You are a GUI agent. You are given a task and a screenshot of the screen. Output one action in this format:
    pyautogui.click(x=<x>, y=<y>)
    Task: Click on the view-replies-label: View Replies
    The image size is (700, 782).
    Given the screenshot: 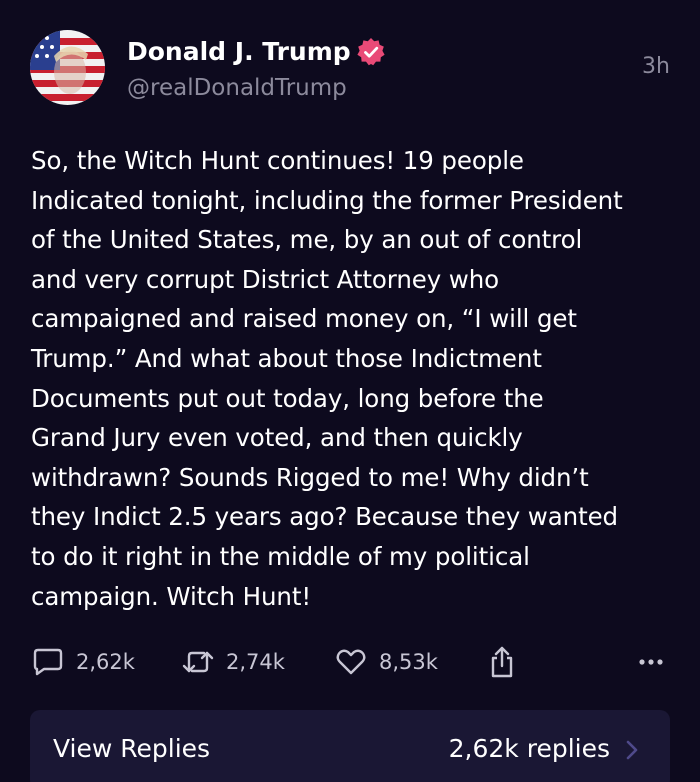 What is the action you would take?
    pyautogui.click(x=132, y=748)
    